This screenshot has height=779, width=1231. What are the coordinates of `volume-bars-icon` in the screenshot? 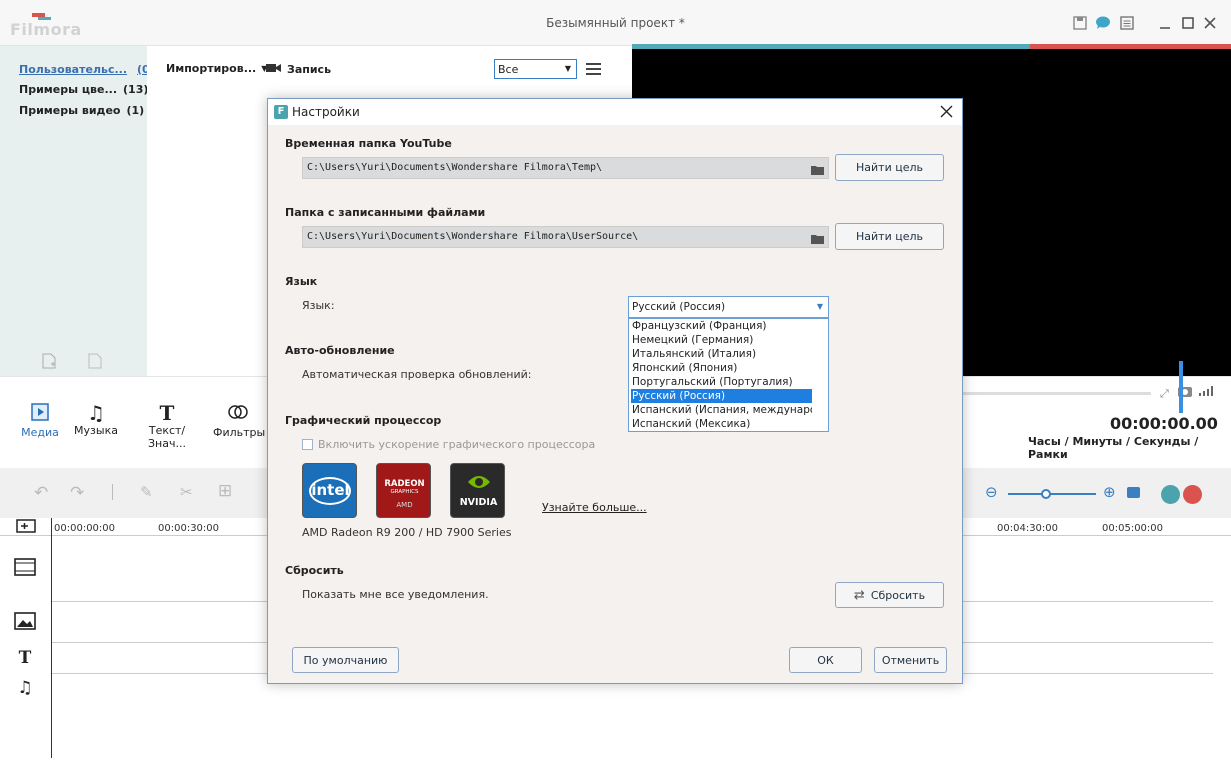 It's located at (1206, 392).